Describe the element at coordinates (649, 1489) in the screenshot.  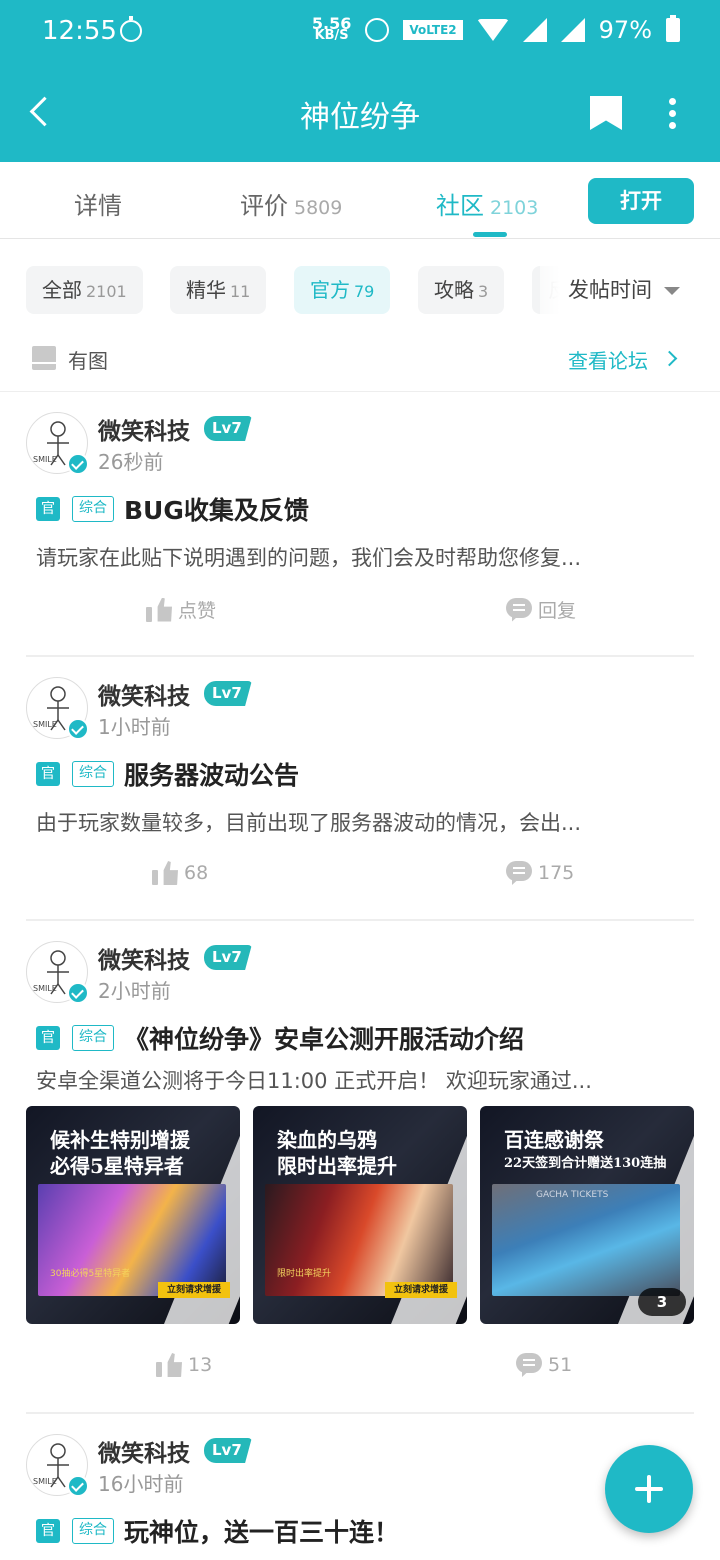
I see `new-post-button` at that location.